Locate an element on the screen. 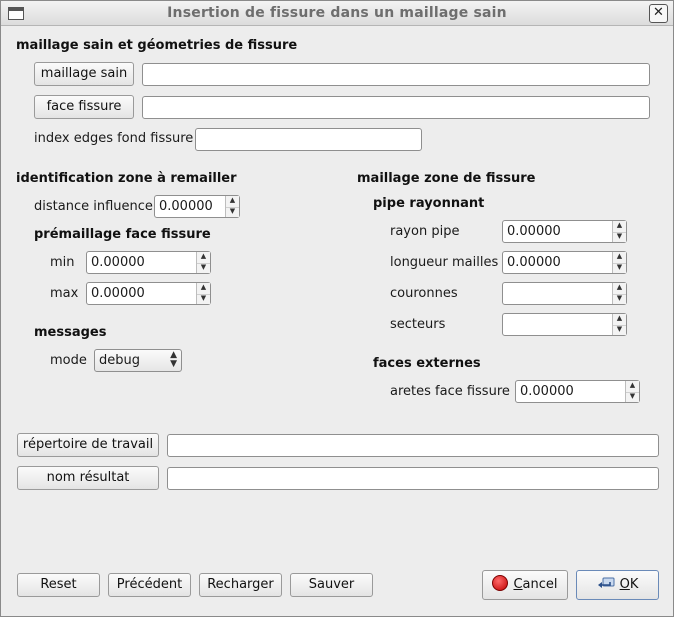 This screenshot has width=674, height=617. max-spinbox: 0.00000 ▲ ▼ is located at coordinates (148, 293).